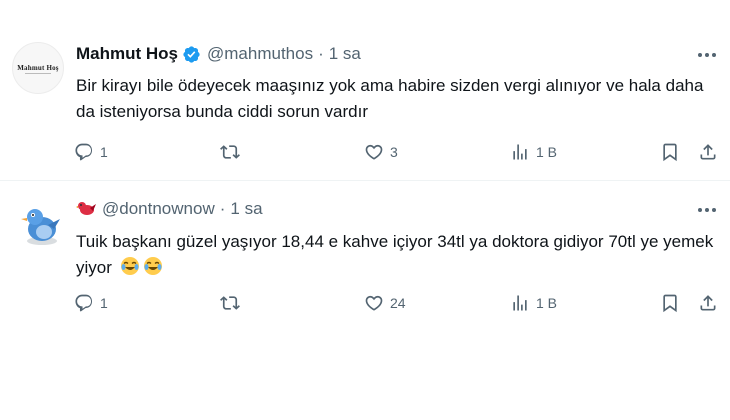  I want to click on like-count: 24, so click(398, 303).